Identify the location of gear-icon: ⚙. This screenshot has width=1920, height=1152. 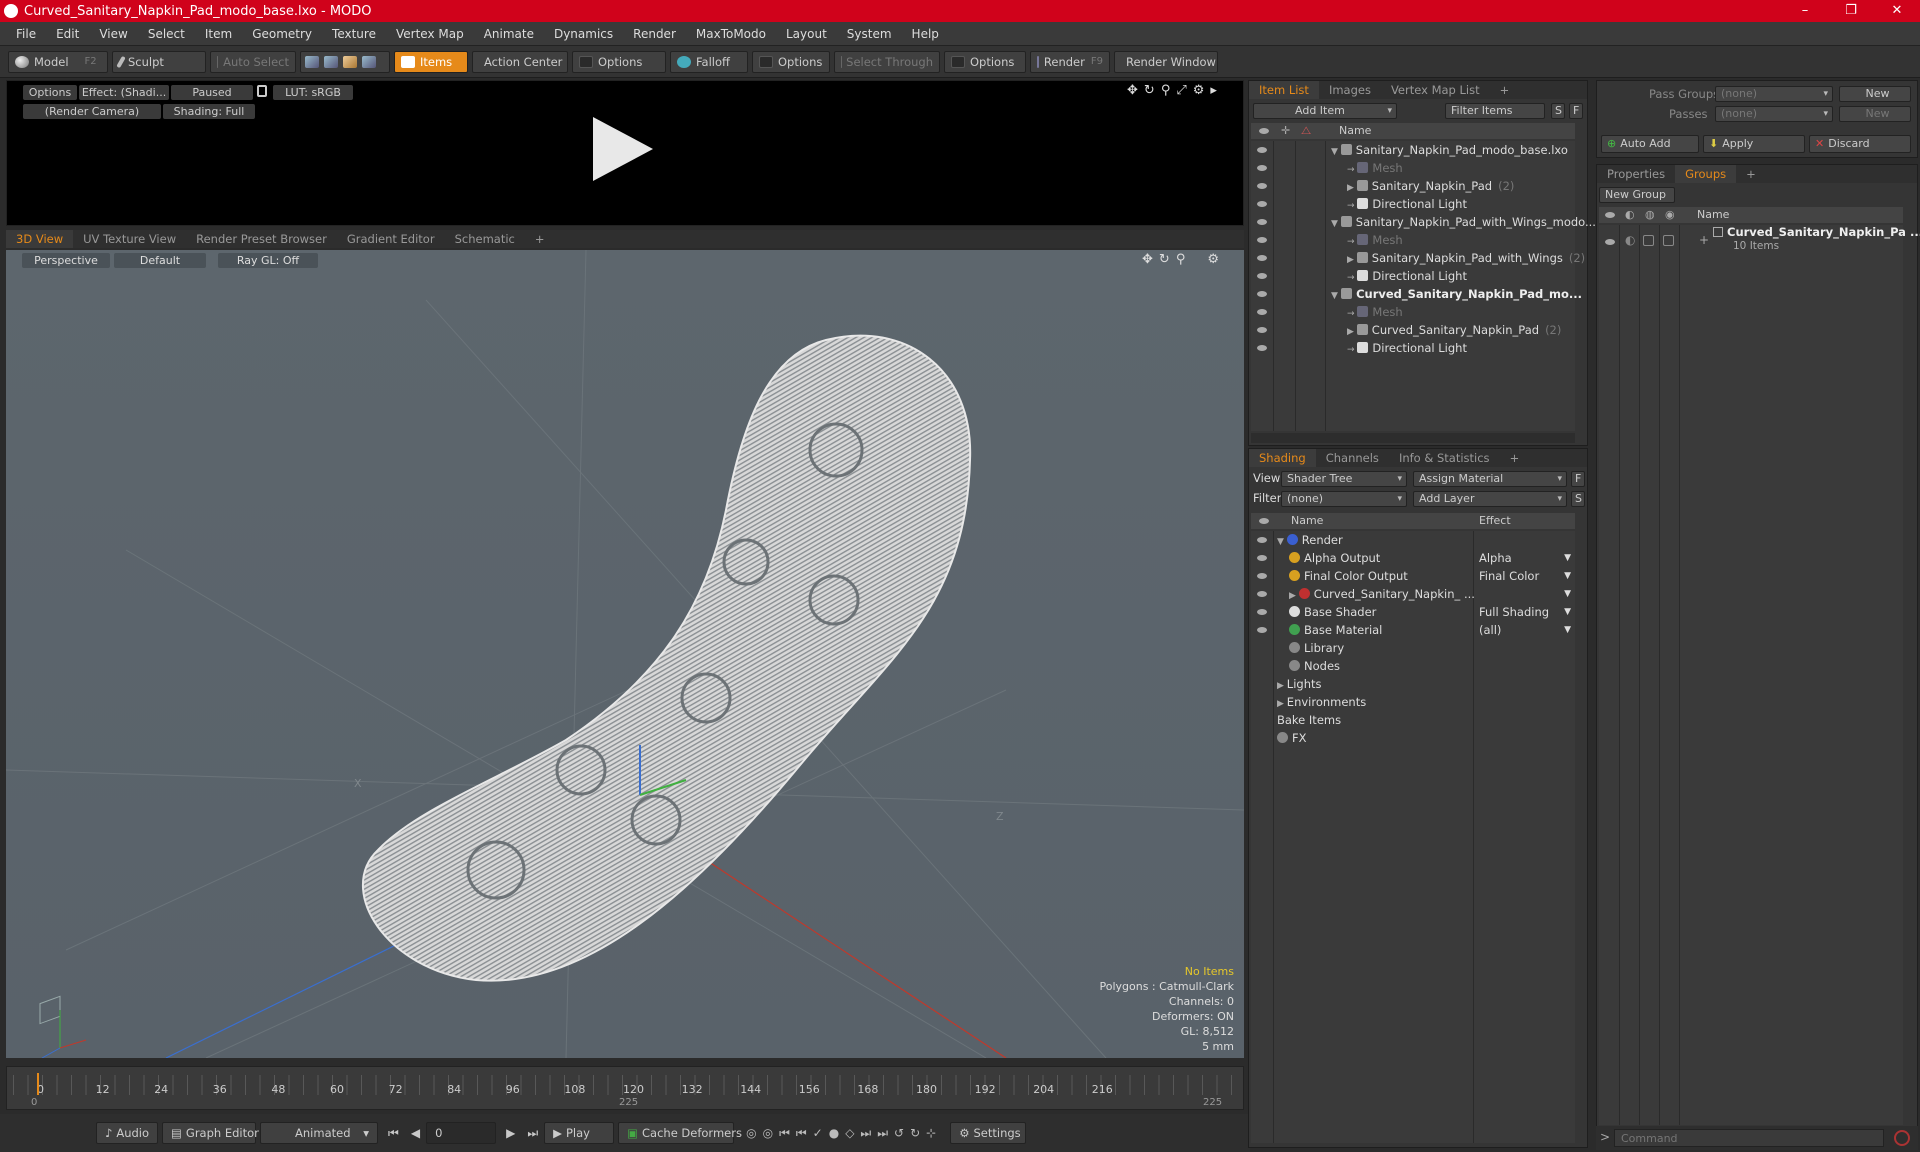
(1199, 90).